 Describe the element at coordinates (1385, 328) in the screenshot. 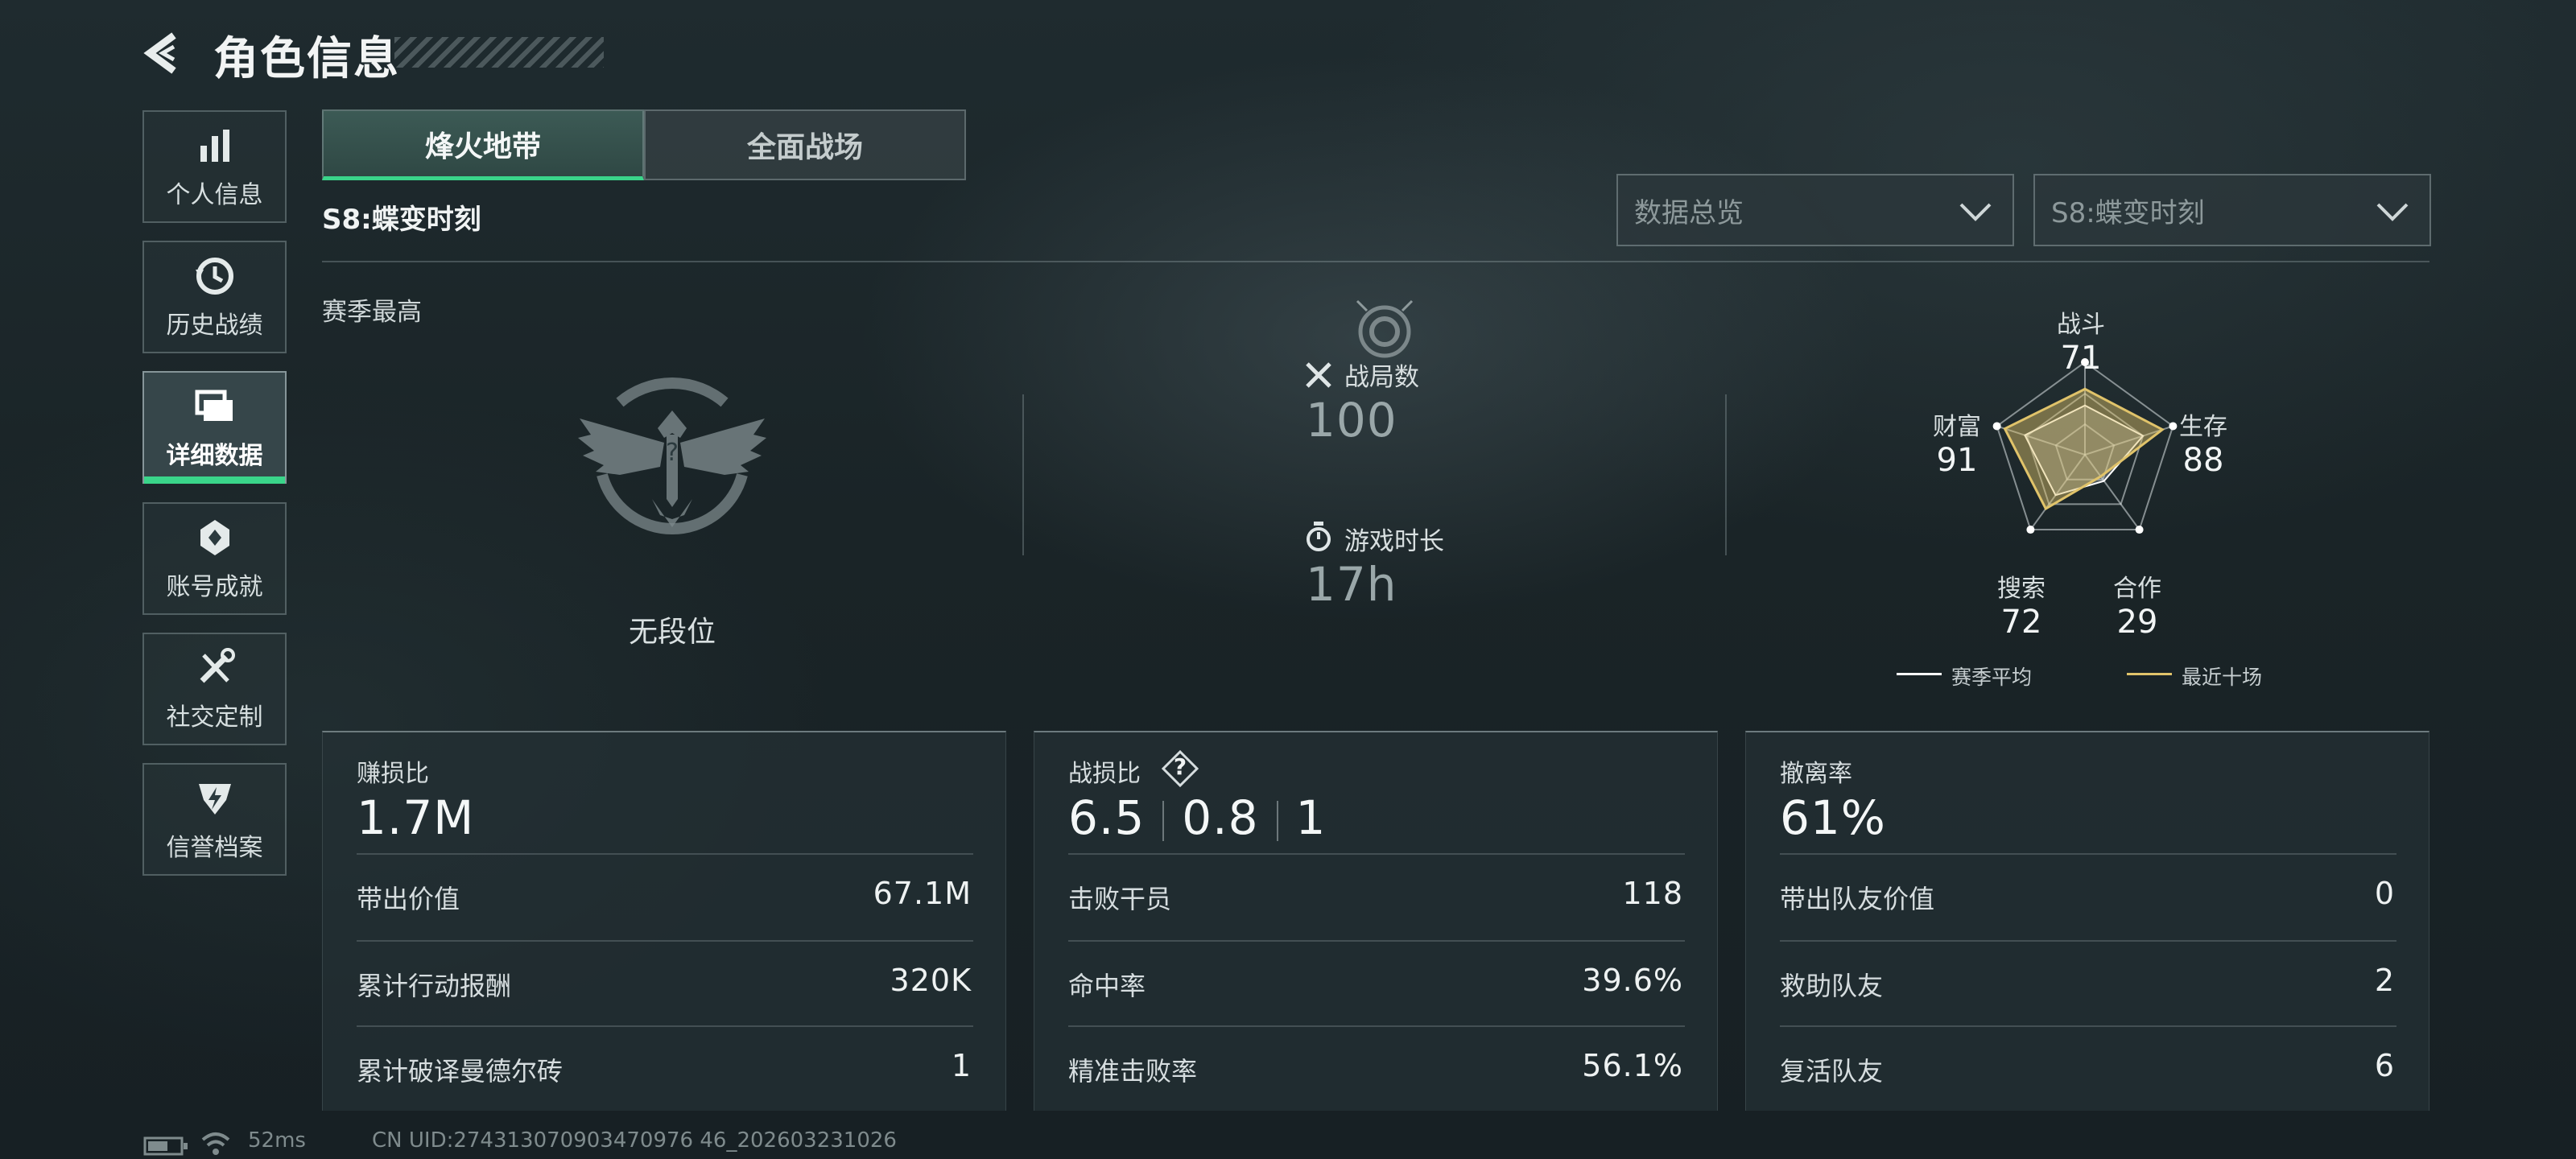

I see `target-scope-icon` at that location.